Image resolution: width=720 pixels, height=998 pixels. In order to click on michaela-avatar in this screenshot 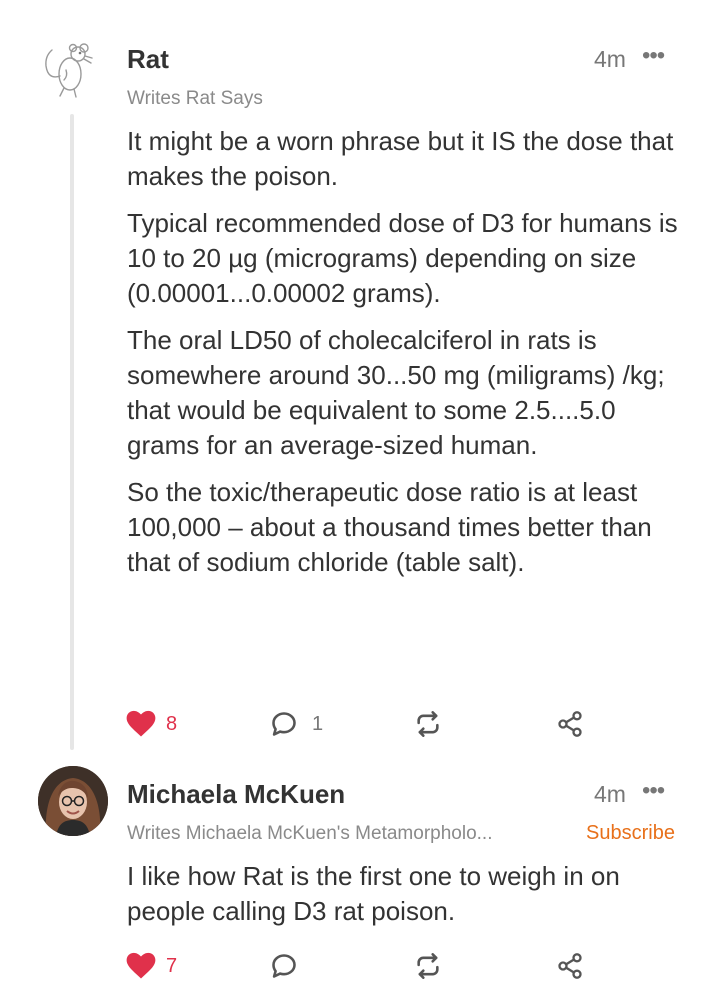, I will do `click(73, 801)`.